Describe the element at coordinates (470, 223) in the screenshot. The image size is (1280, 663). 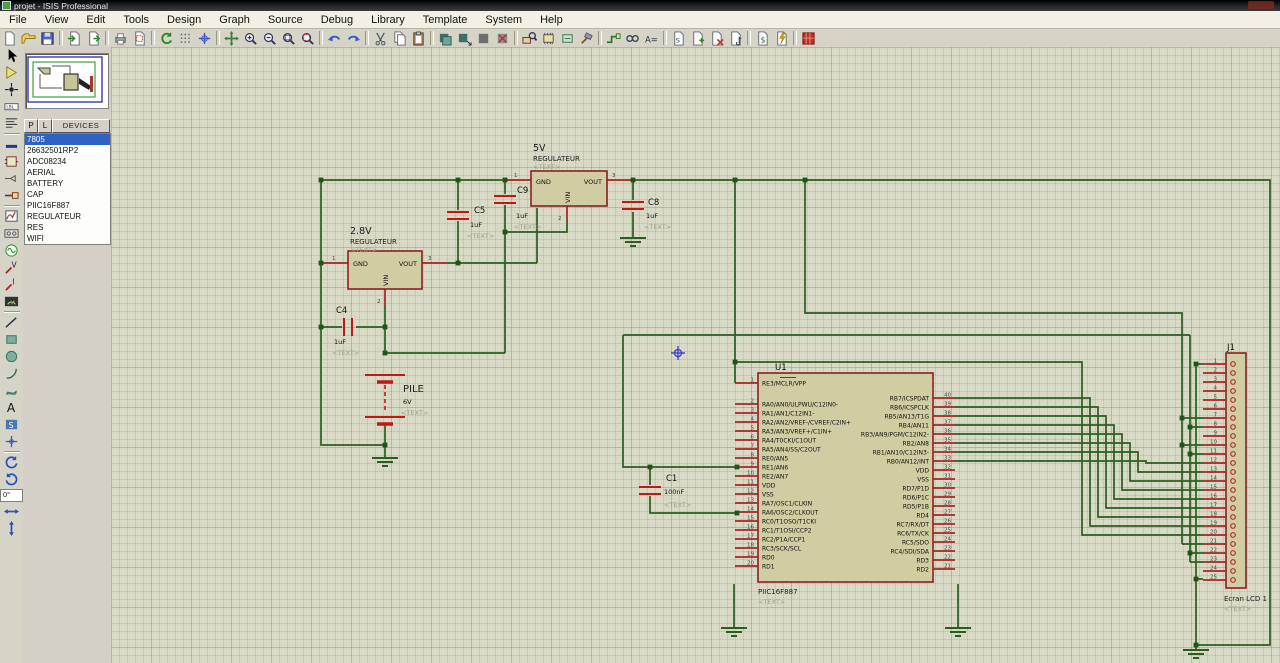
I see `capacitor-c5: C5 1uF <TEXT>` at that location.